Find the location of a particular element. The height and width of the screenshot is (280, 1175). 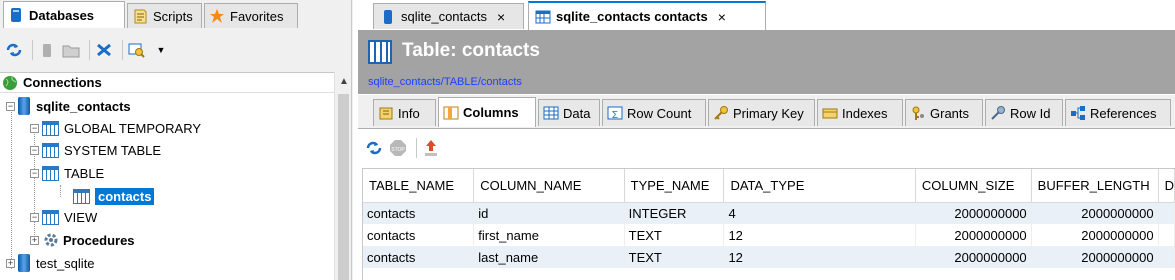

tree-header-label: Connections is located at coordinates (62, 82).